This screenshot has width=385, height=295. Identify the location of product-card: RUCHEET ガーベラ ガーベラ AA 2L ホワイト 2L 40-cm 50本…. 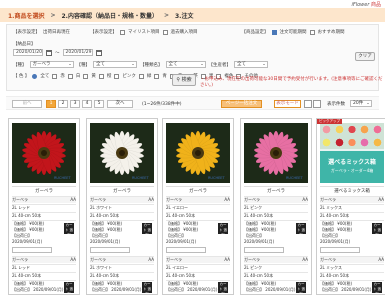
(122, 206).